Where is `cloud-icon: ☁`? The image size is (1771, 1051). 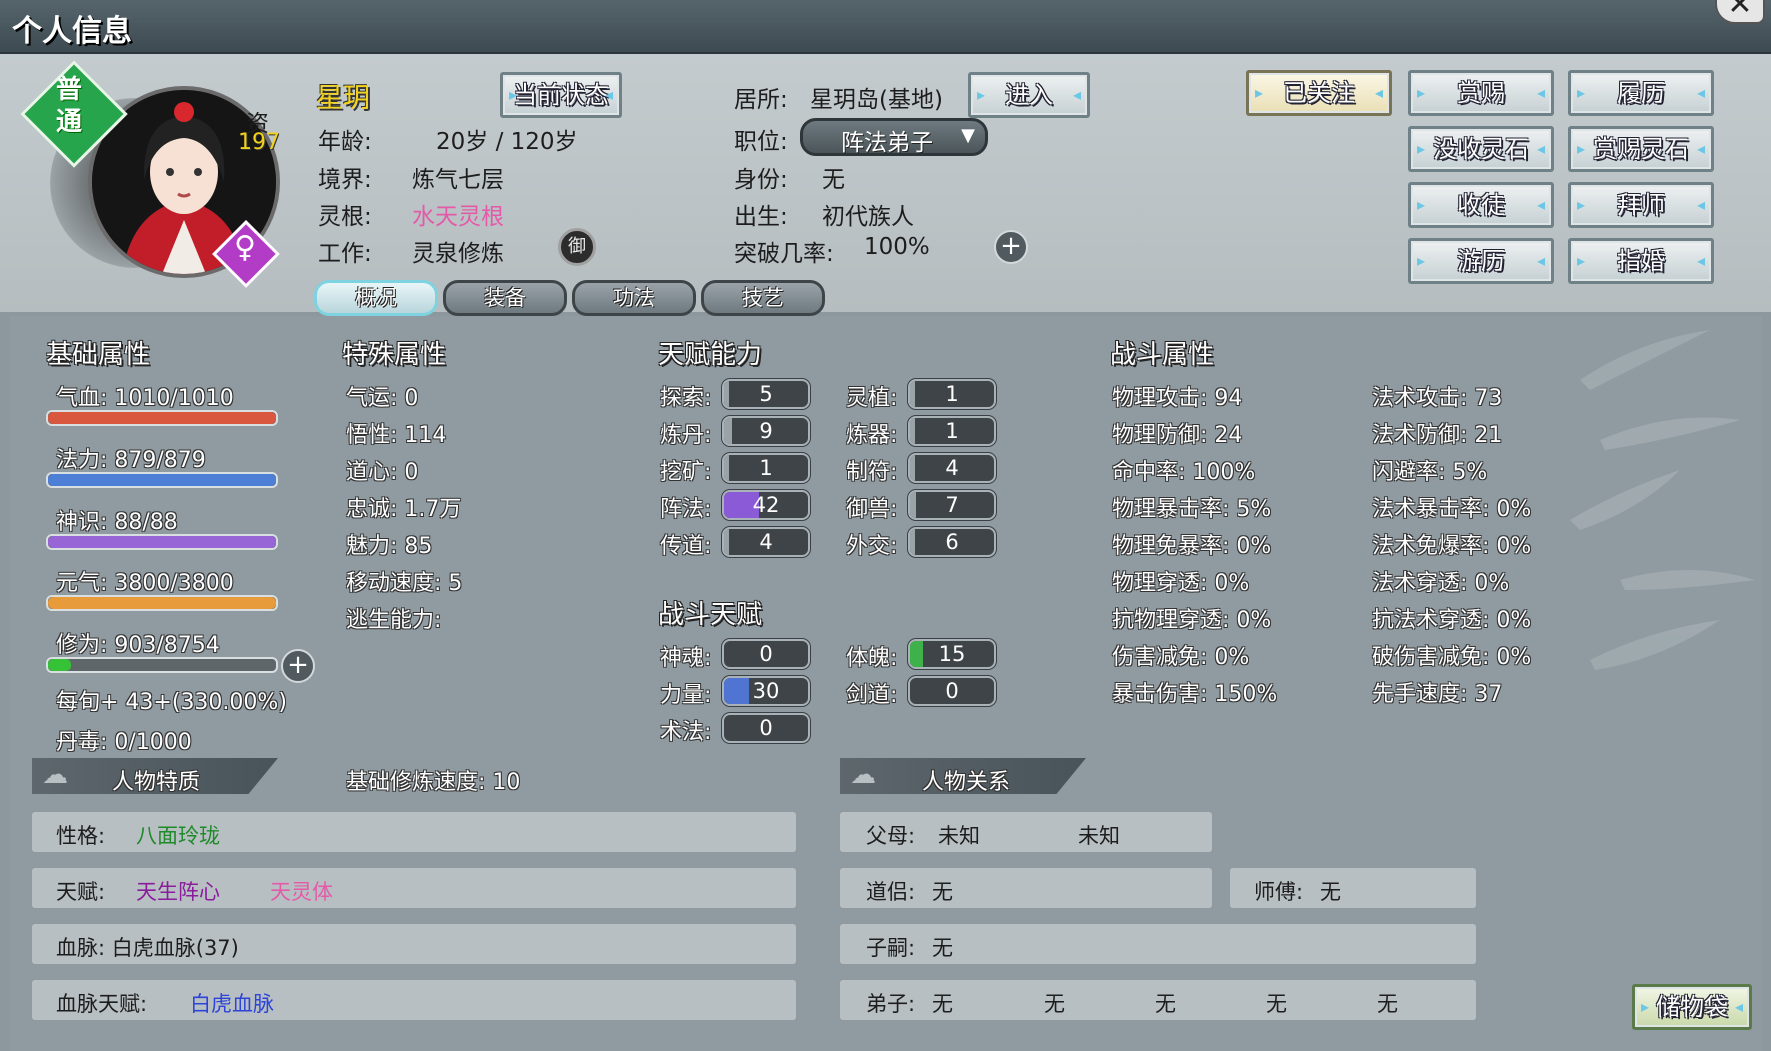 cloud-icon: ☁ is located at coordinates (863, 775).